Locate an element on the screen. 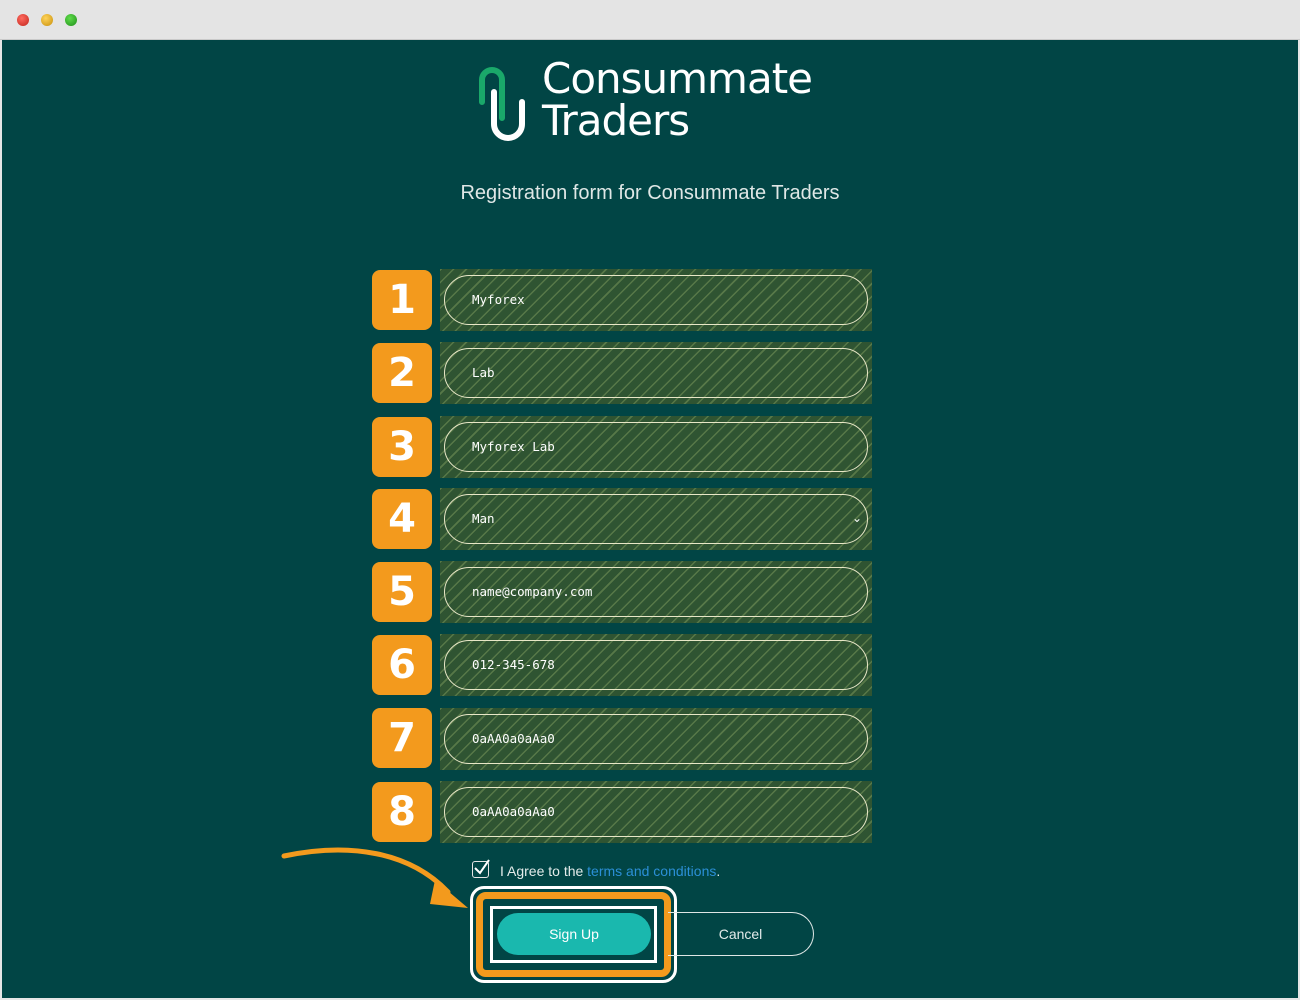 Image resolution: width=1300 pixels, height=1000 pixels. brand-logo-text: Consummate Traders is located at coordinates (677, 99).